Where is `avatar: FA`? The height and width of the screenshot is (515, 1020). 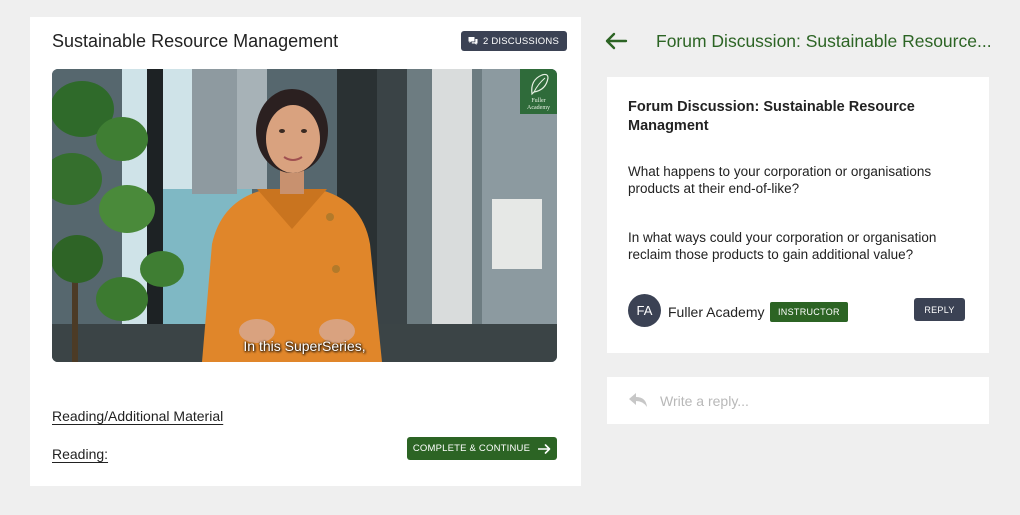 avatar: FA is located at coordinates (644, 310).